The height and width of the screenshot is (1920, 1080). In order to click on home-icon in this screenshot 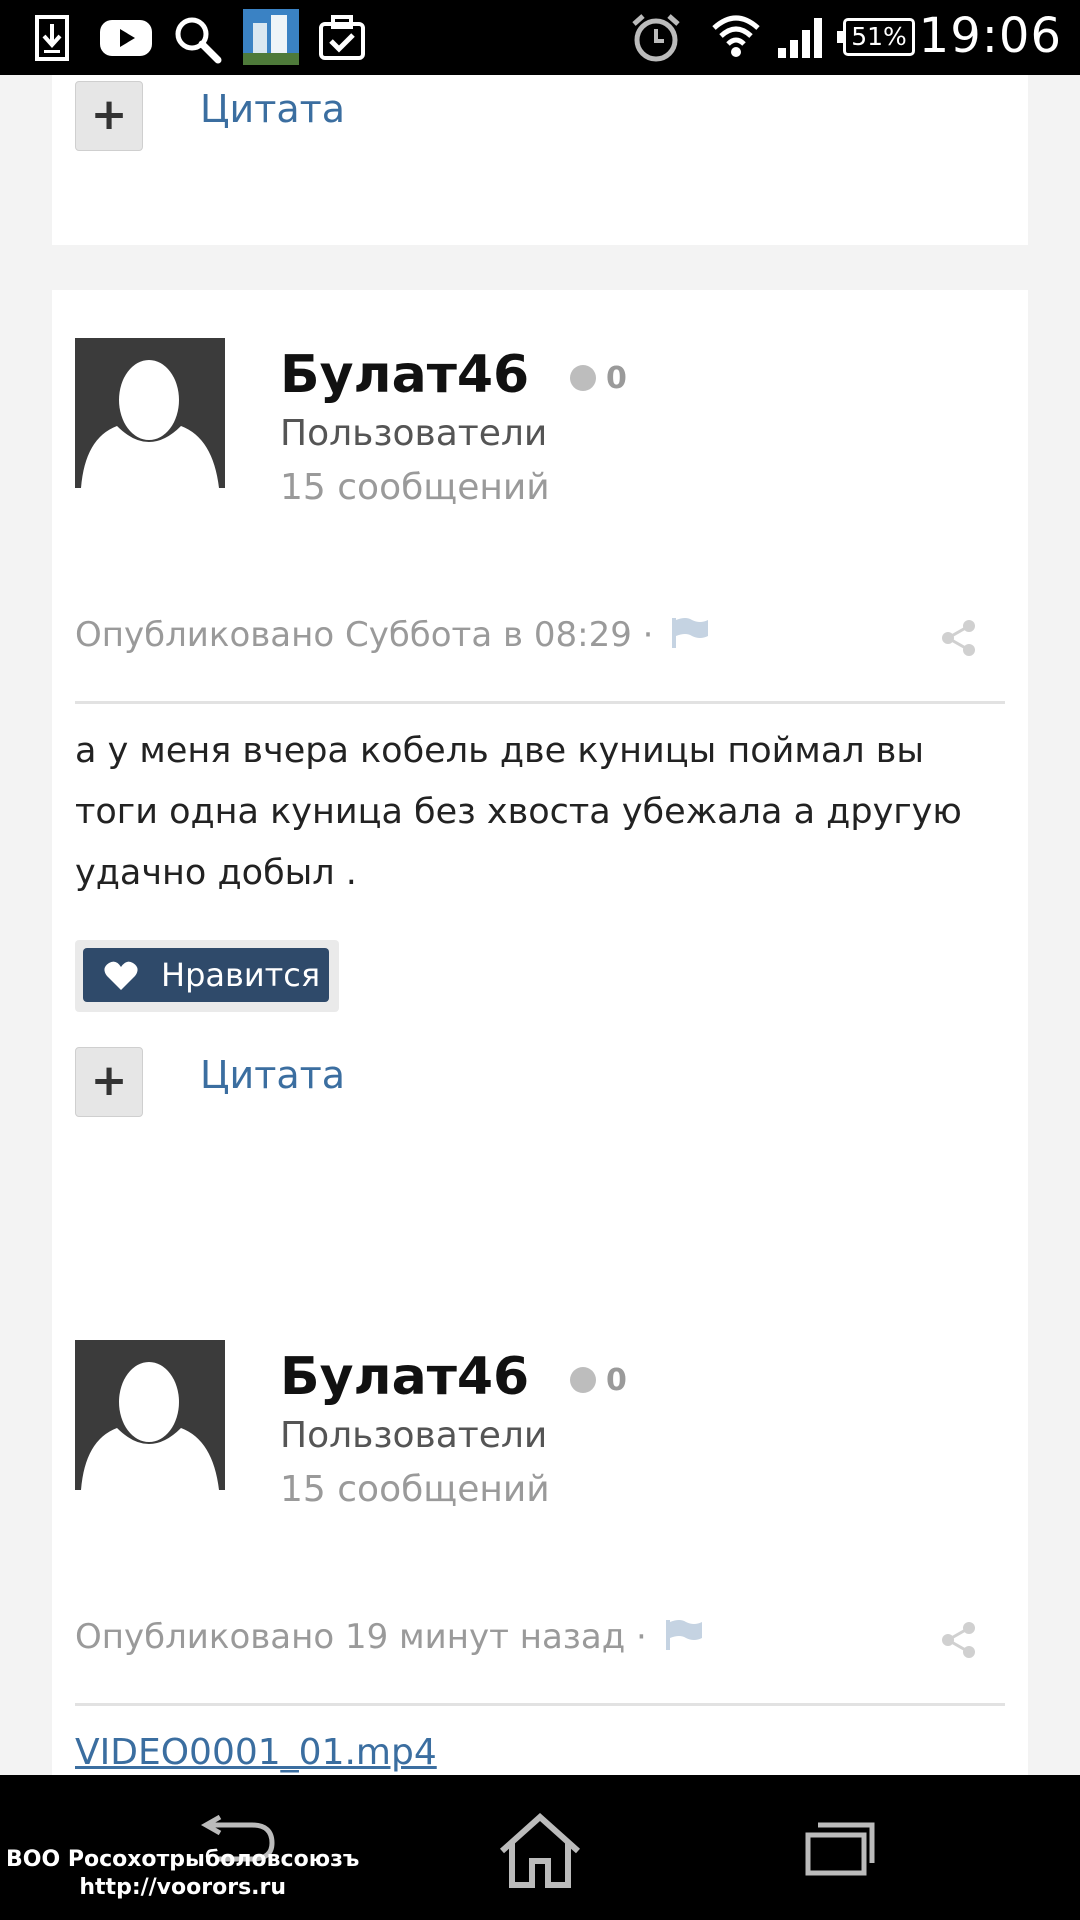, I will do `click(540, 1851)`.